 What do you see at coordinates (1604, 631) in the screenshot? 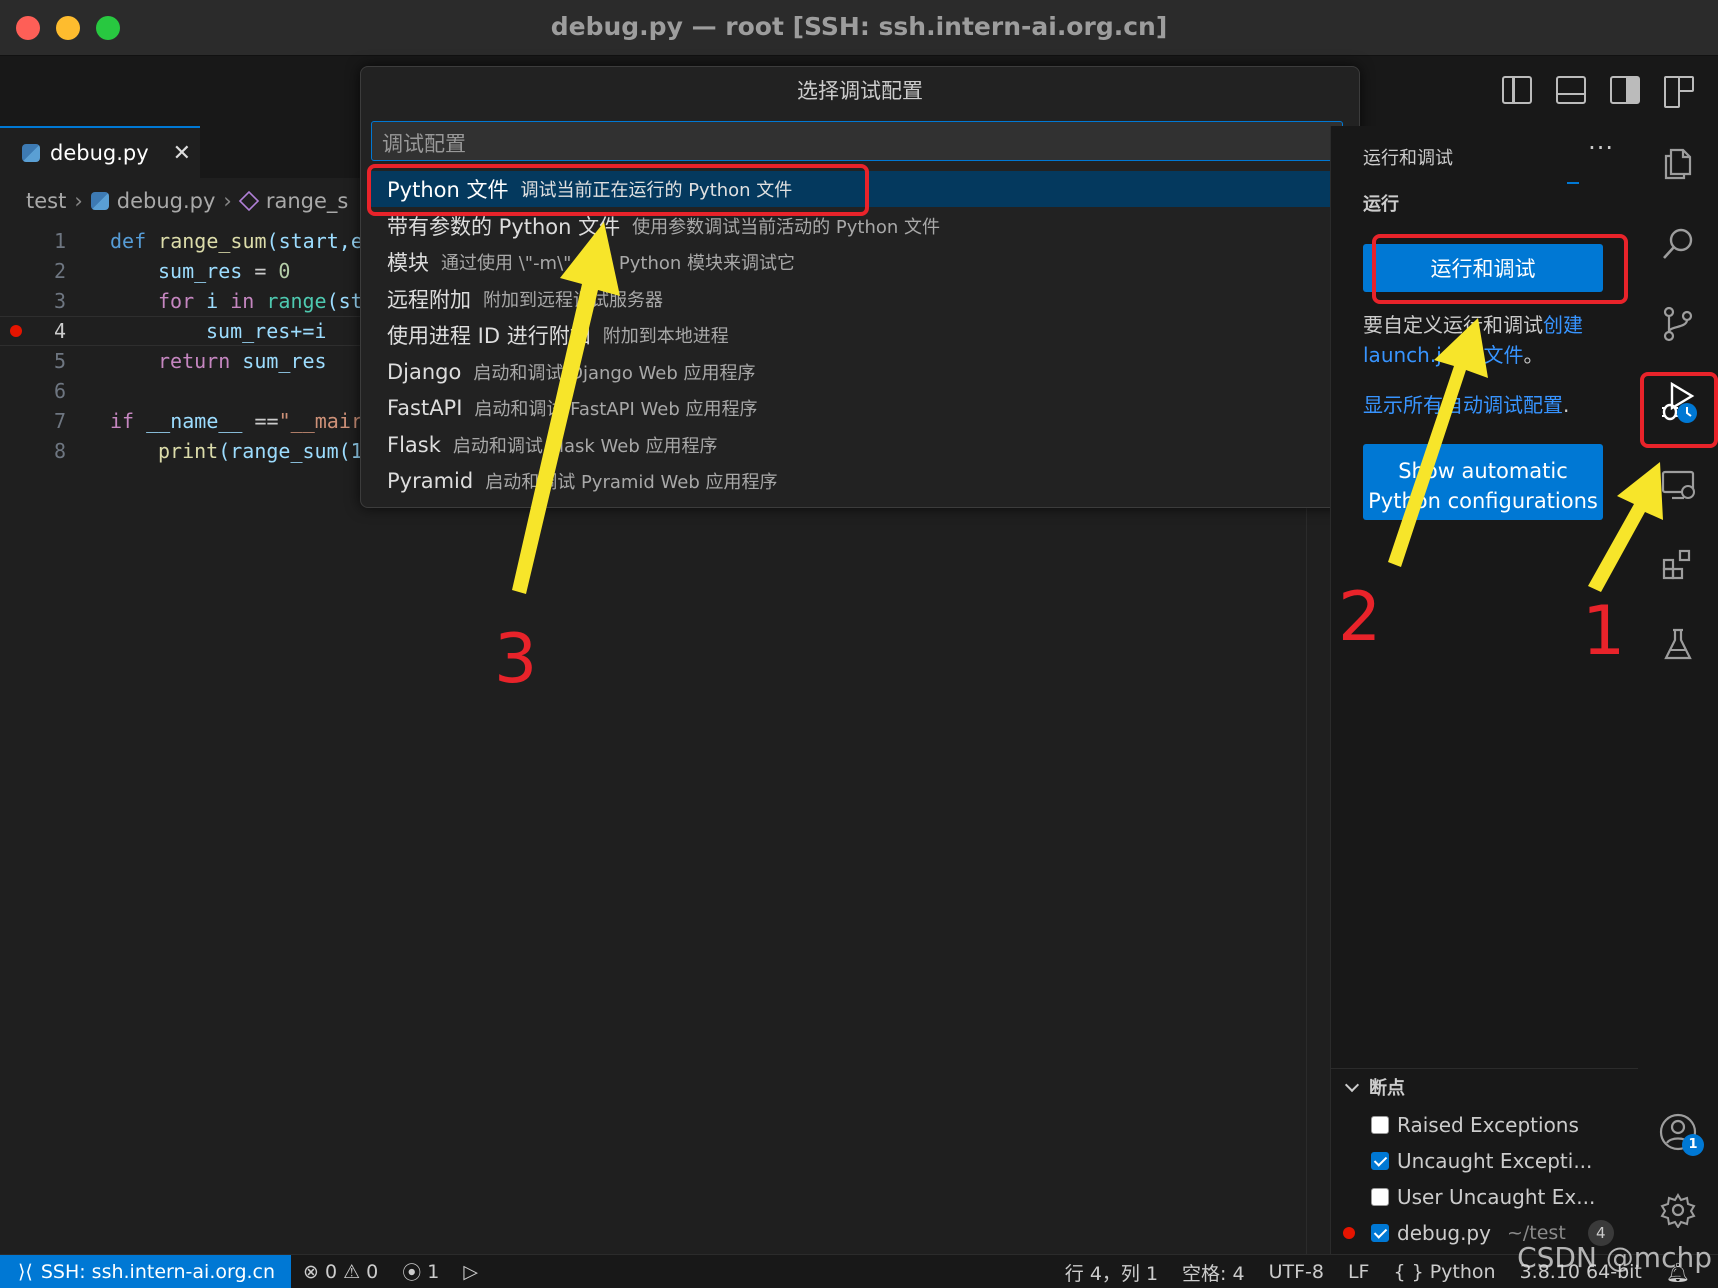
I see `annotation-number-1: 1` at bounding box center [1604, 631].